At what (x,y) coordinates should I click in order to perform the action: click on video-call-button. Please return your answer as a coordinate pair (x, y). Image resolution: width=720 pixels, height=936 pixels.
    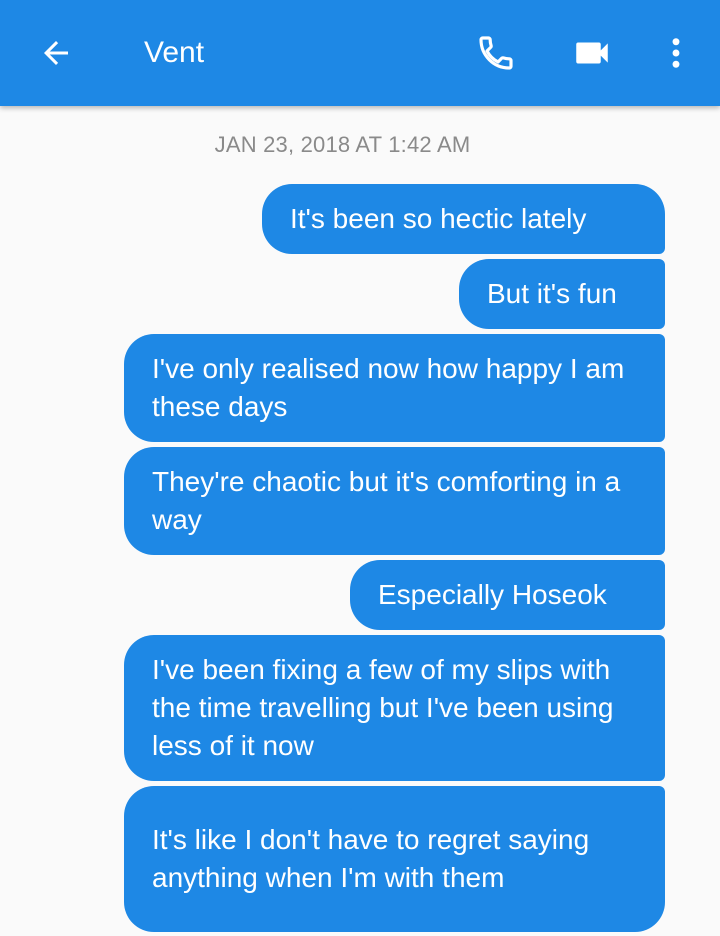
    Looking at the image, I should click on (592, 53).